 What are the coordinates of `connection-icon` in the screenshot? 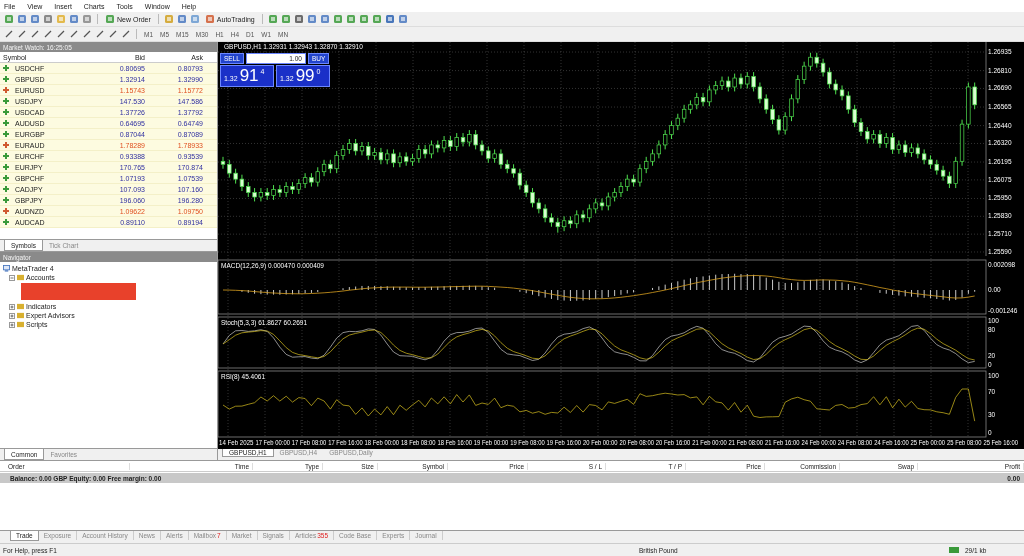 It's located at (954, 550).